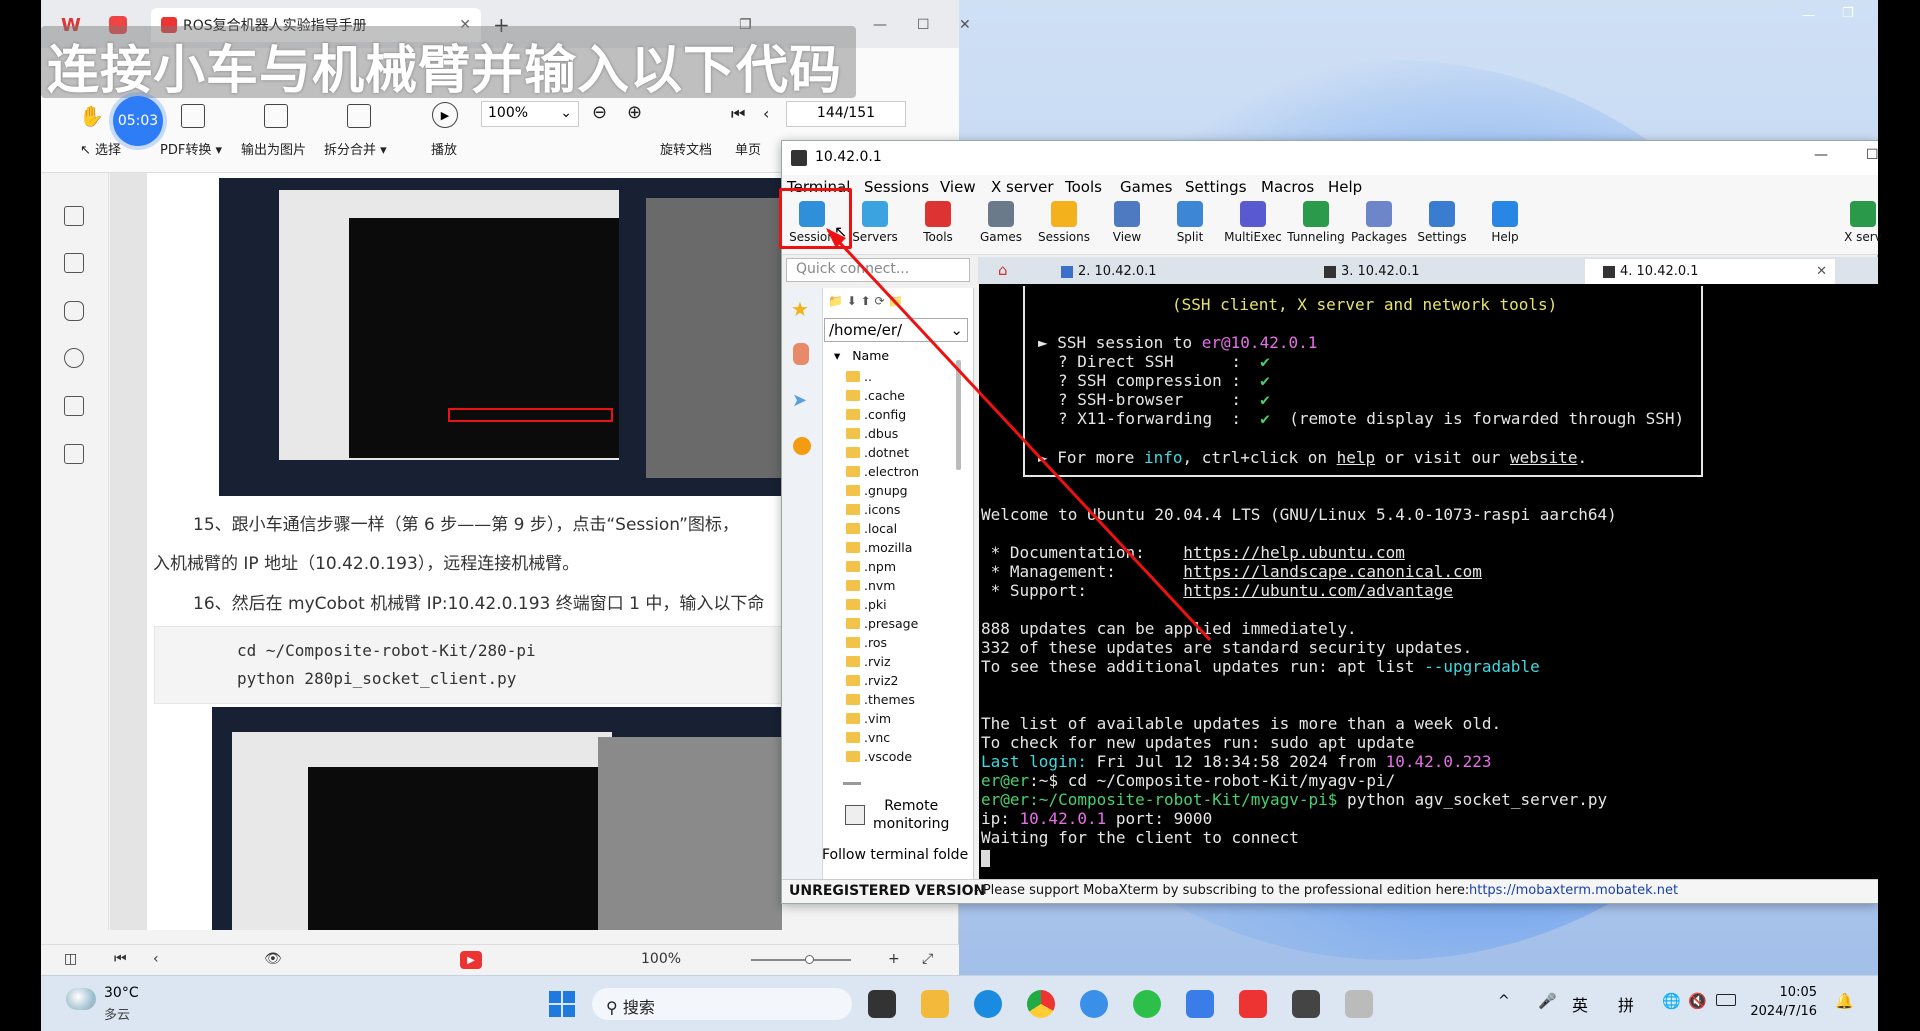  I want to click on notes-icon, so click(1200, 1004).